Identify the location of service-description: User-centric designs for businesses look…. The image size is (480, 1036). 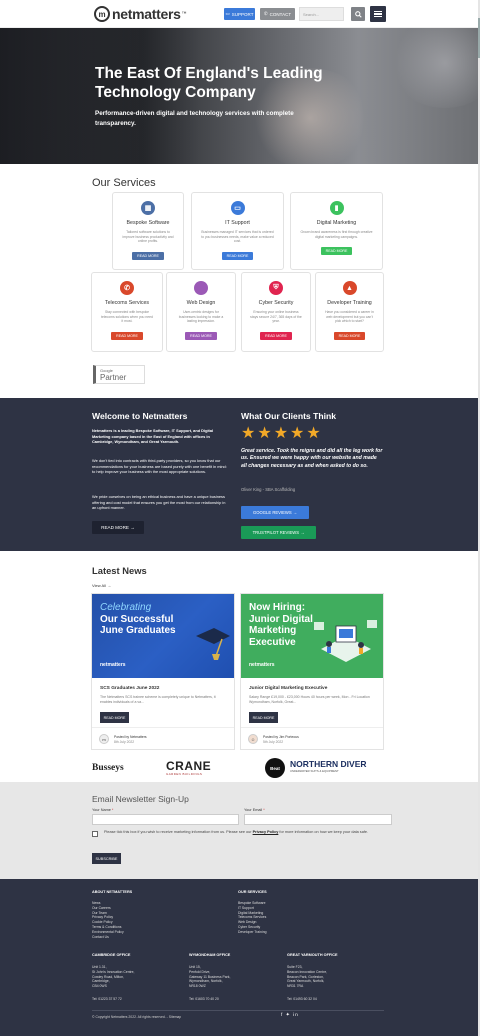
(201, 317).